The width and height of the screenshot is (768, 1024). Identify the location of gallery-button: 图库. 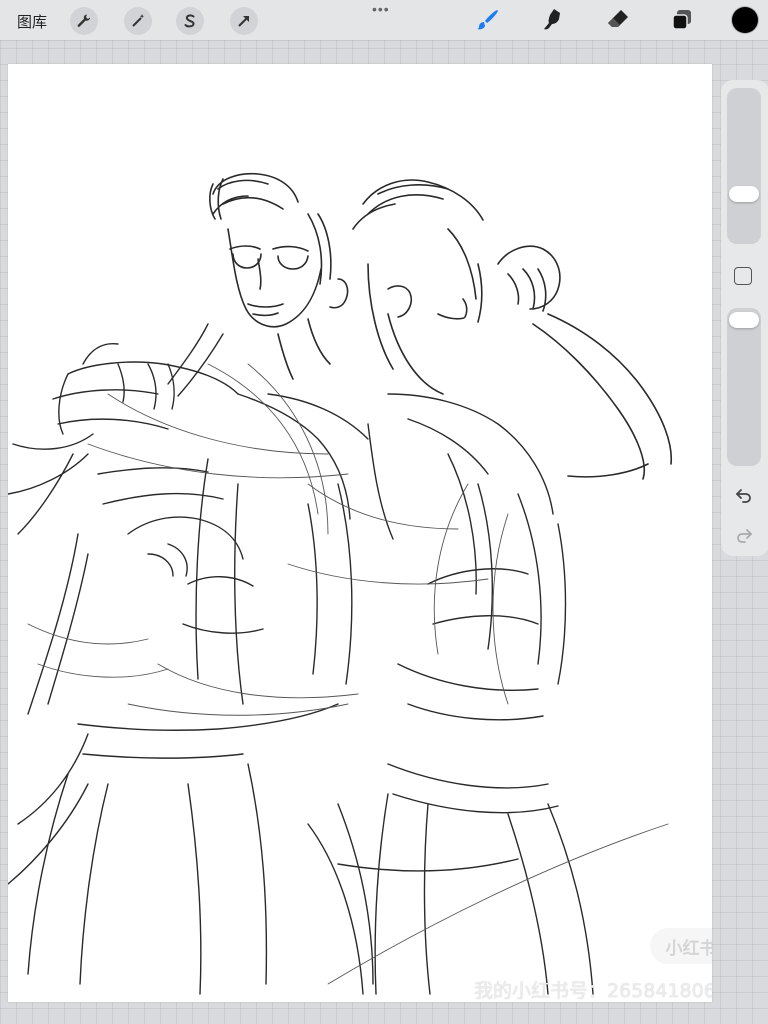
(32, 21).